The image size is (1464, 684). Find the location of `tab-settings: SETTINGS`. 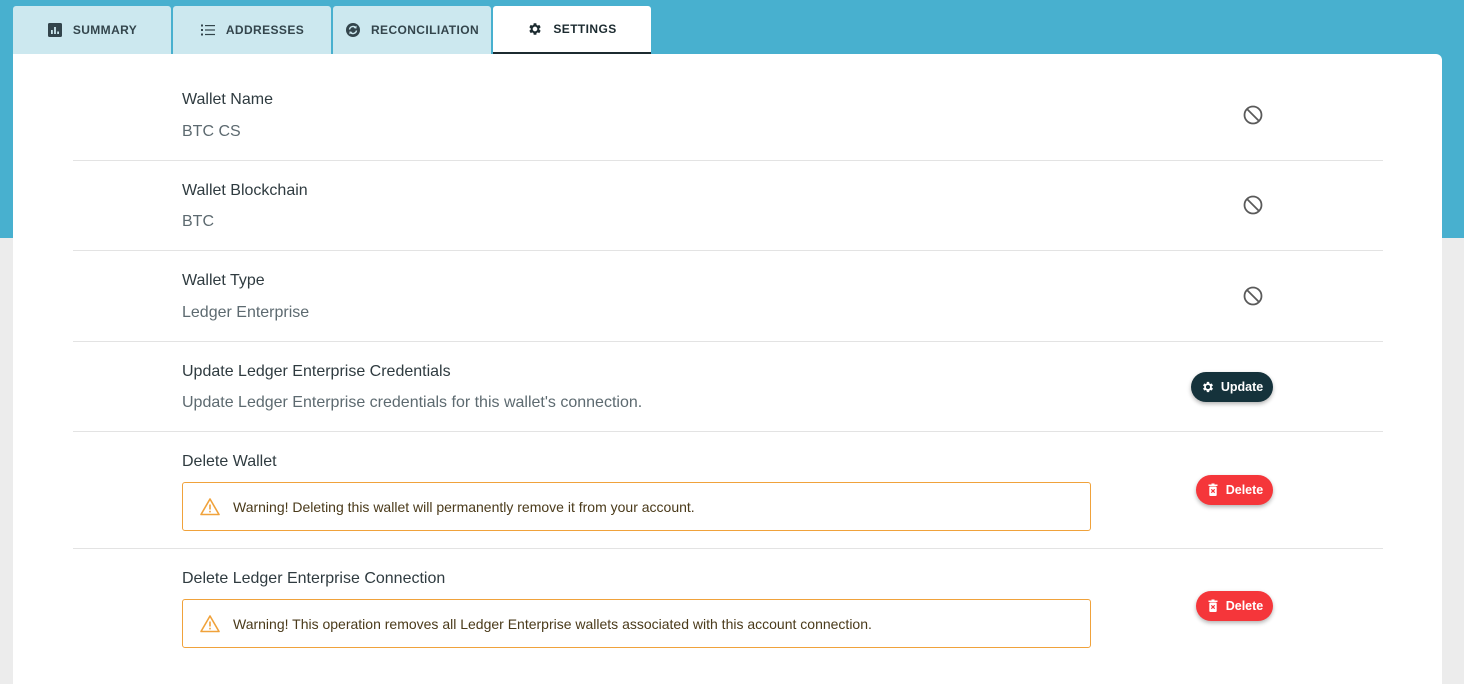

tab-settings: SETTINGS is located at coordinates (572, 30).